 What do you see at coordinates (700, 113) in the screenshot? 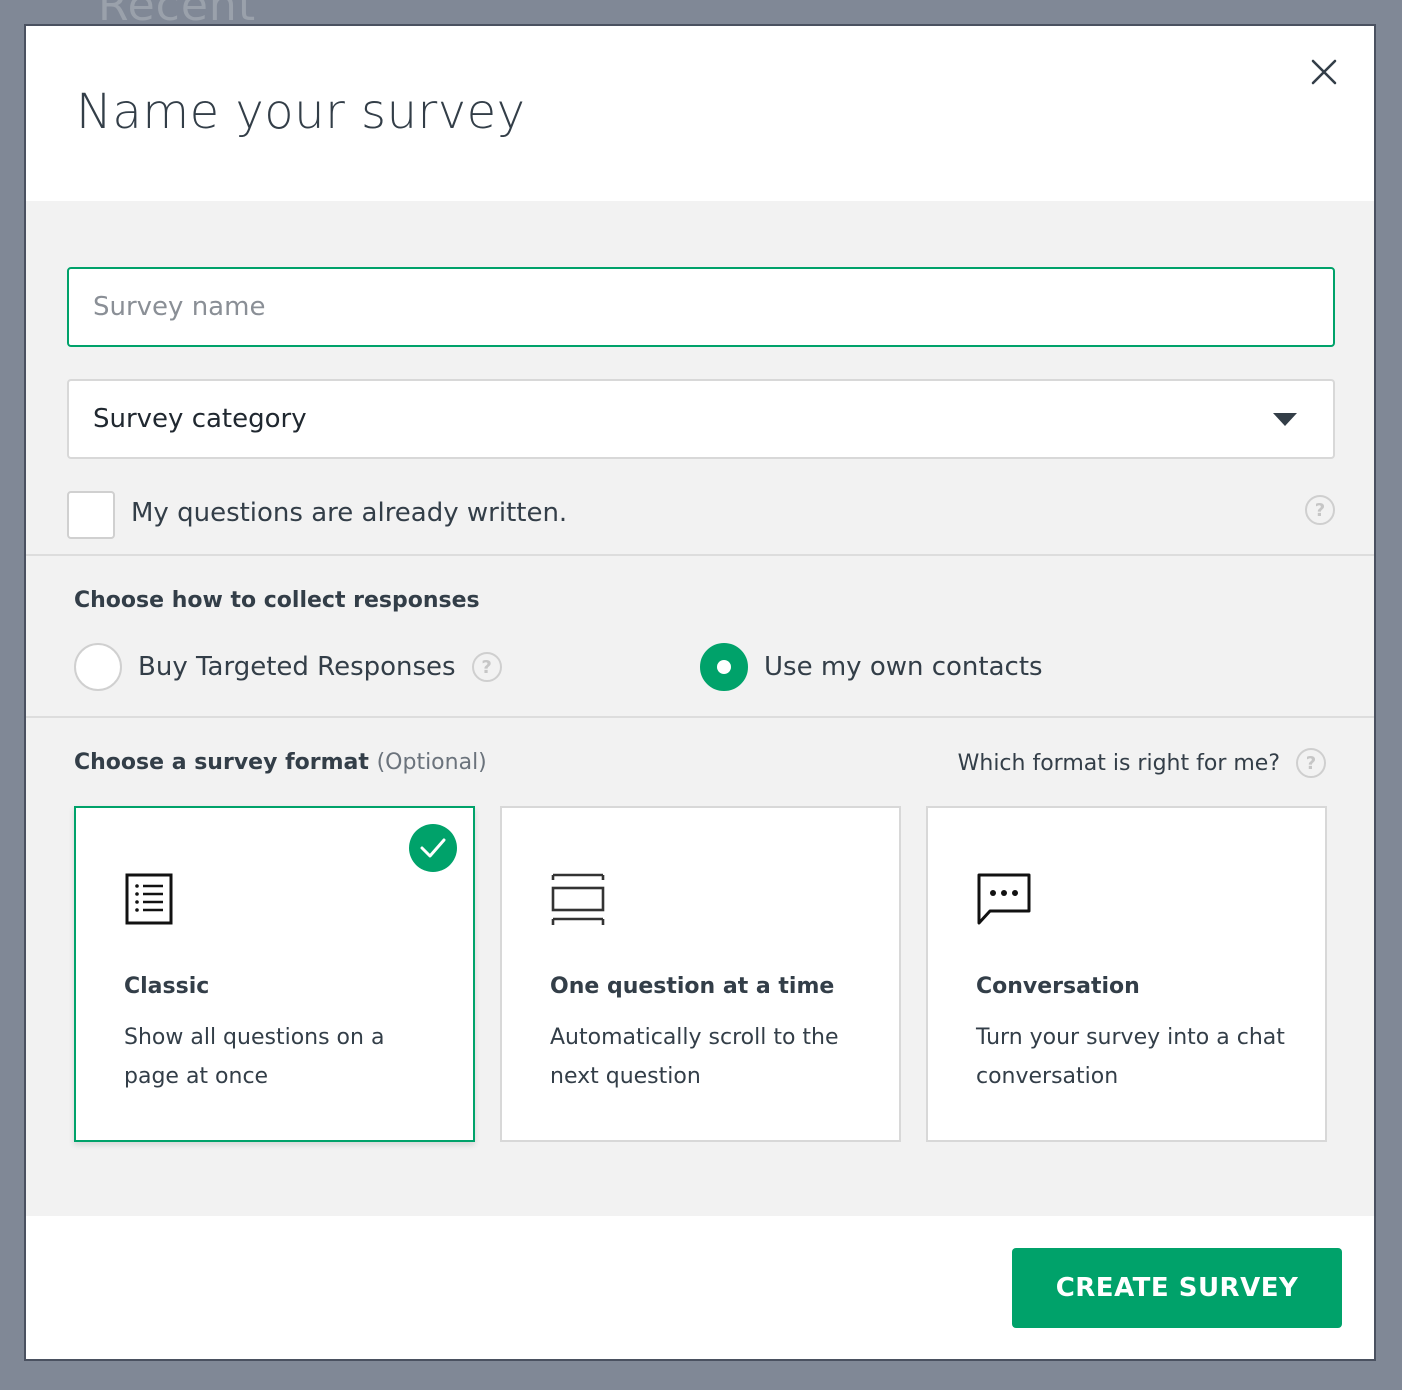
I see `modal-header: Name your survey` at bounding box center [700, 113].